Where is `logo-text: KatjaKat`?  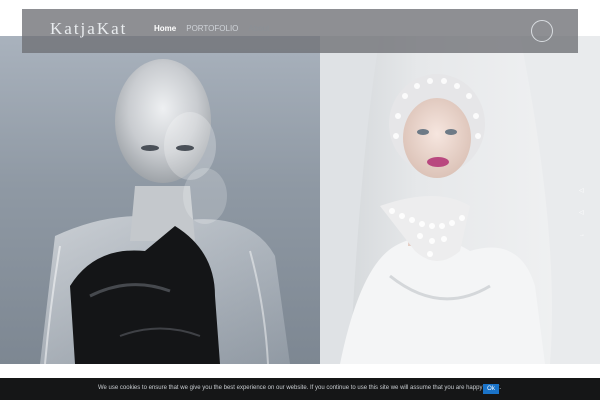
logo-text: KatjaKat is located at coordinates (89, 28).